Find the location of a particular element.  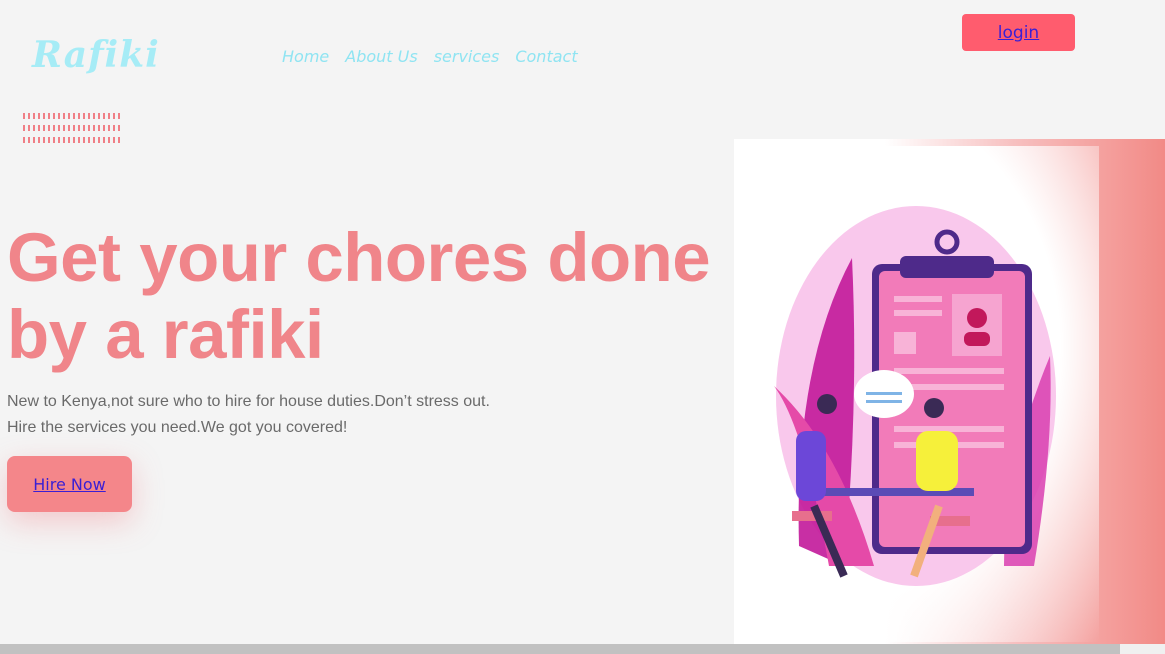

hire-now-link: Hire Now is located at coordinates (69, 484).